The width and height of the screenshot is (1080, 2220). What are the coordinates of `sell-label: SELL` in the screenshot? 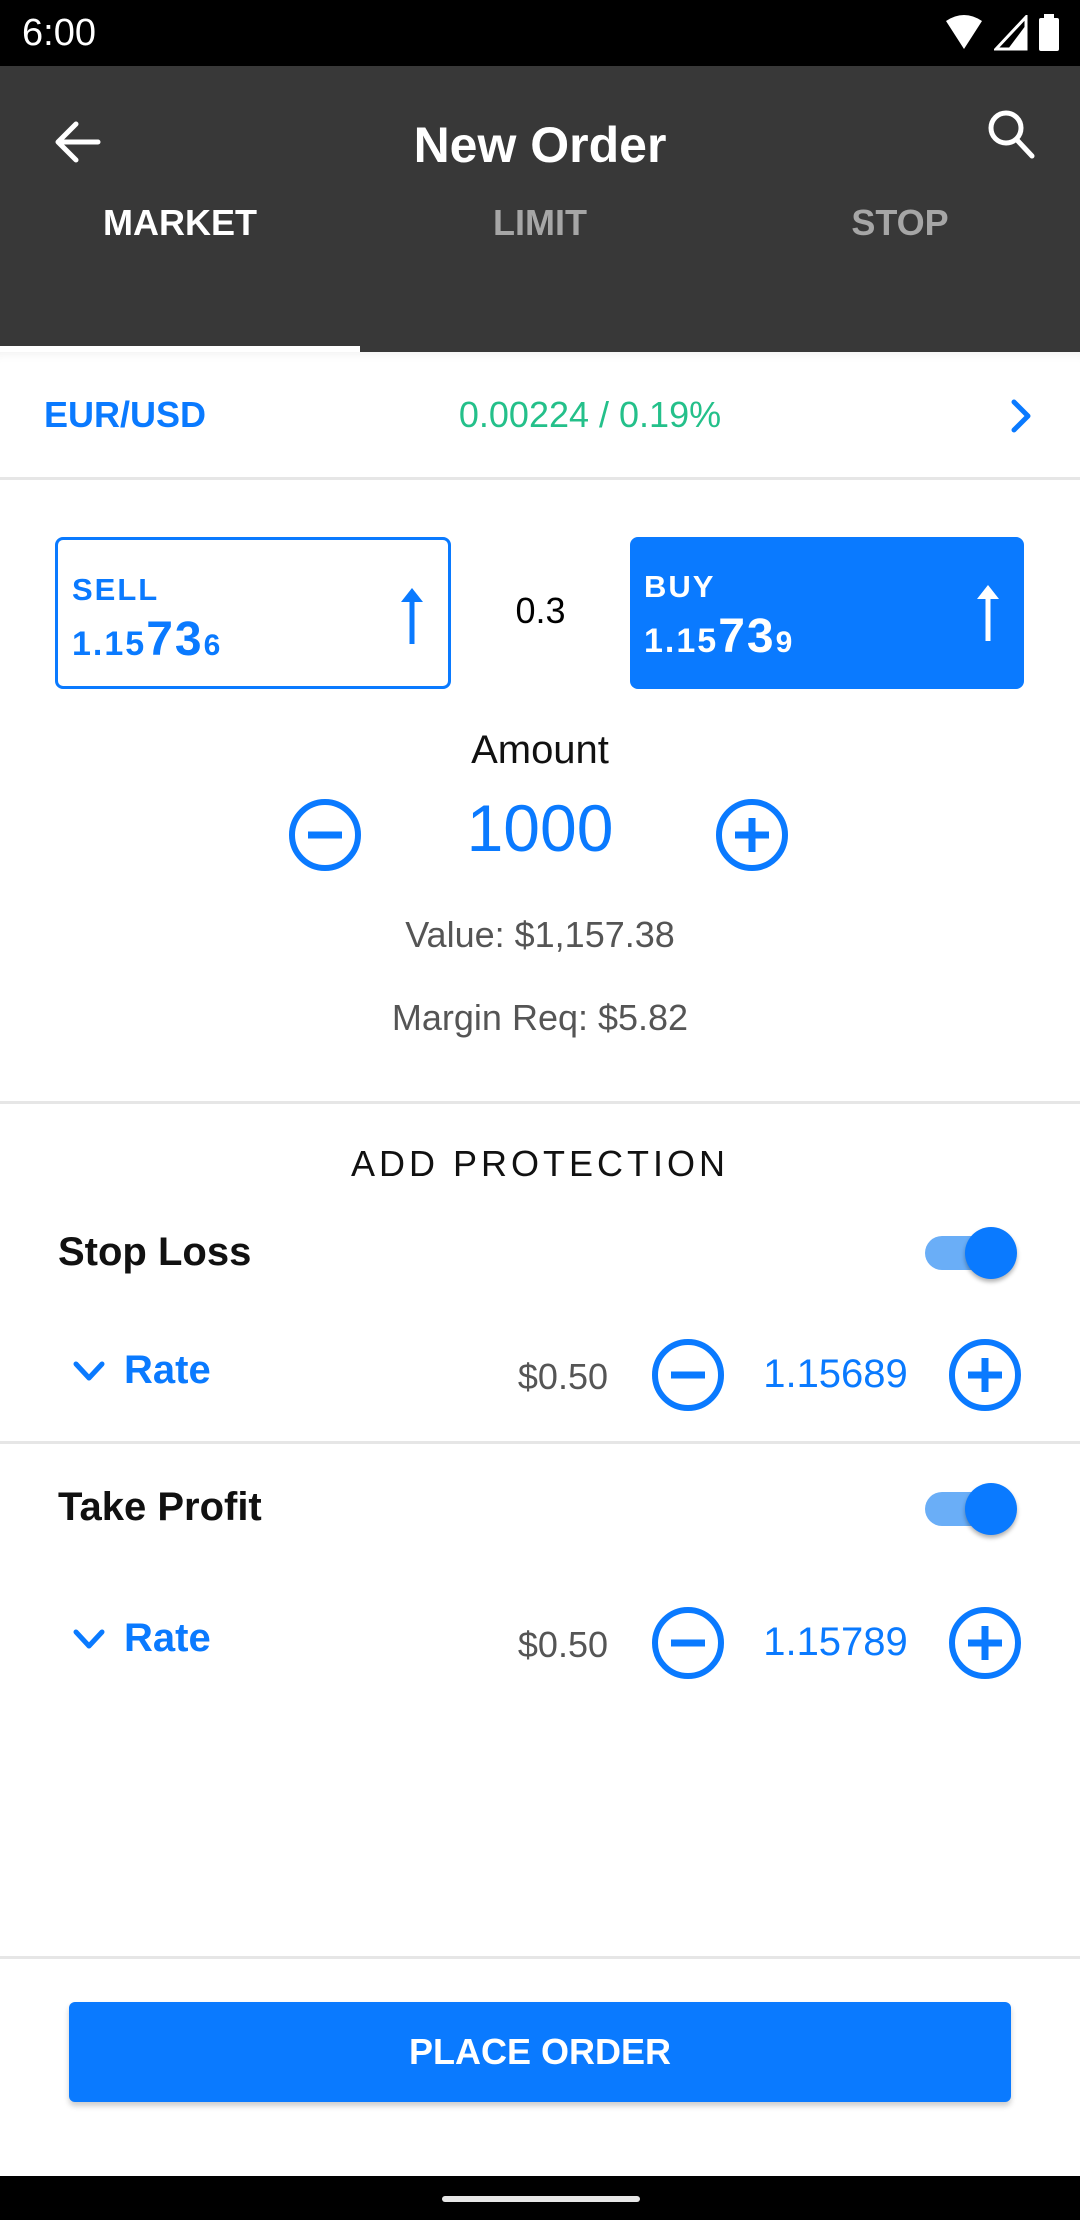 It's located at (116, 589).